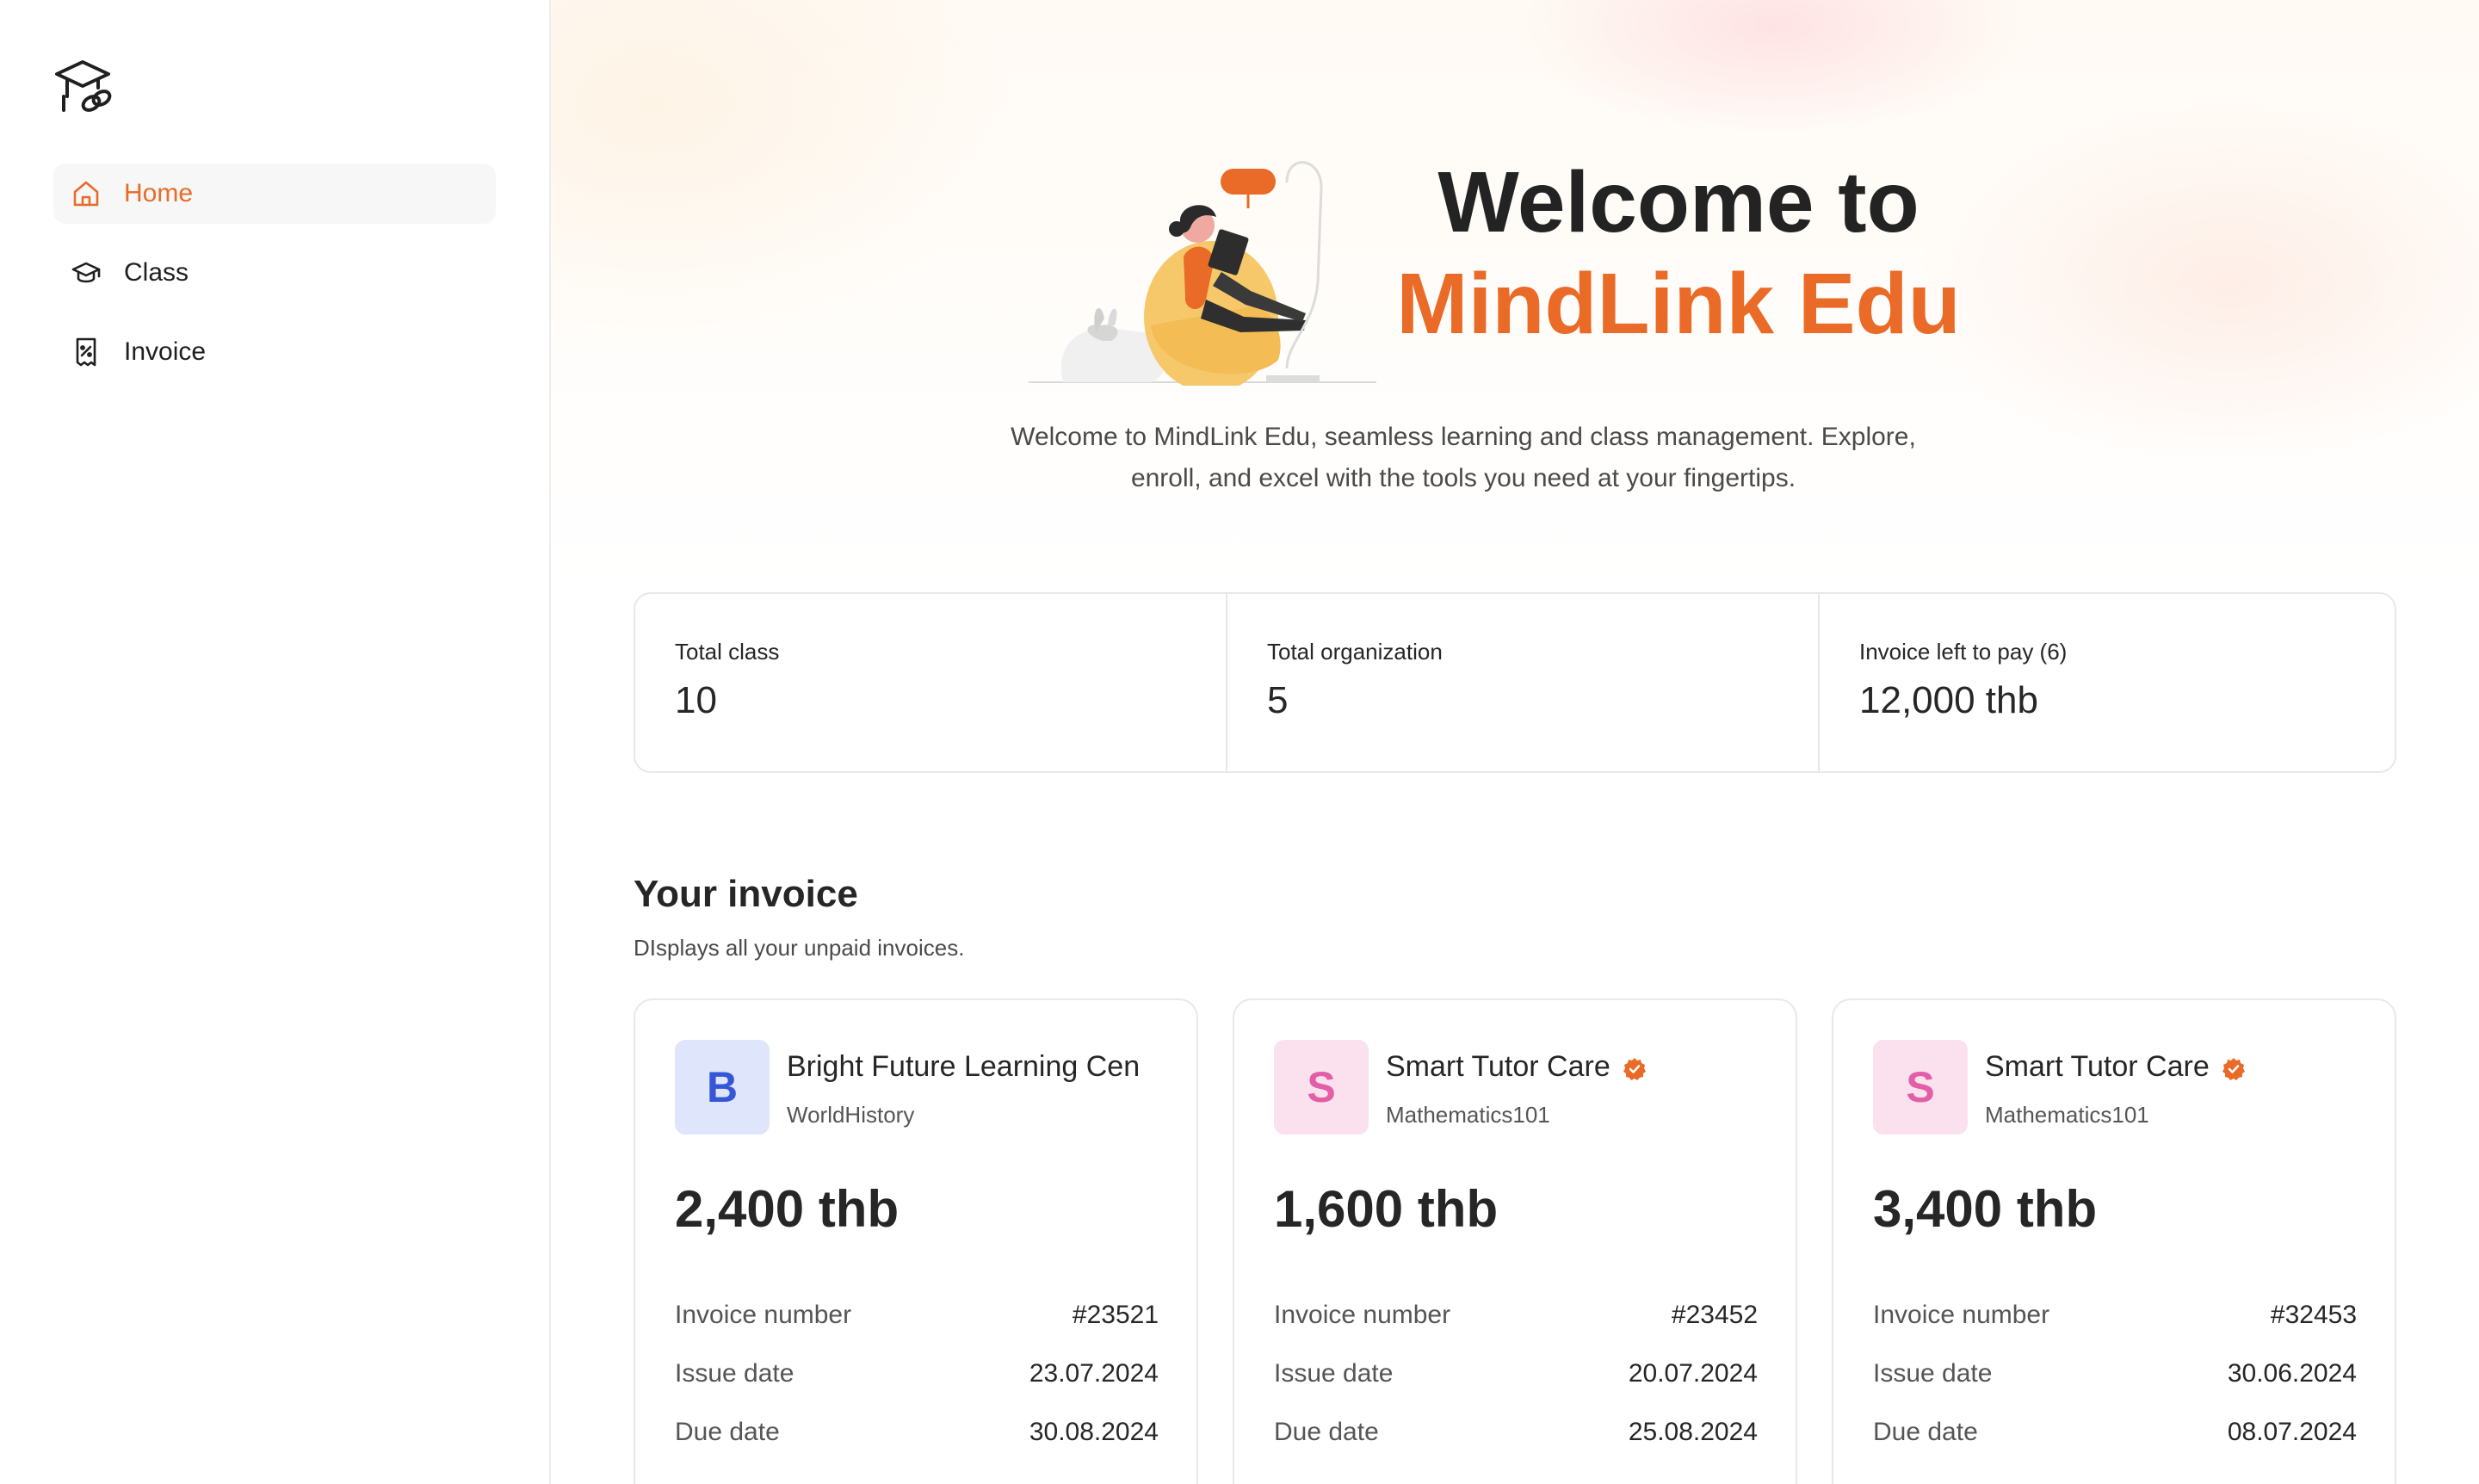 The height and width of the screenshot is (1484, 2479). I want to click on issue-date-row: Issue date 23.07.2024, so click(917, 1374).